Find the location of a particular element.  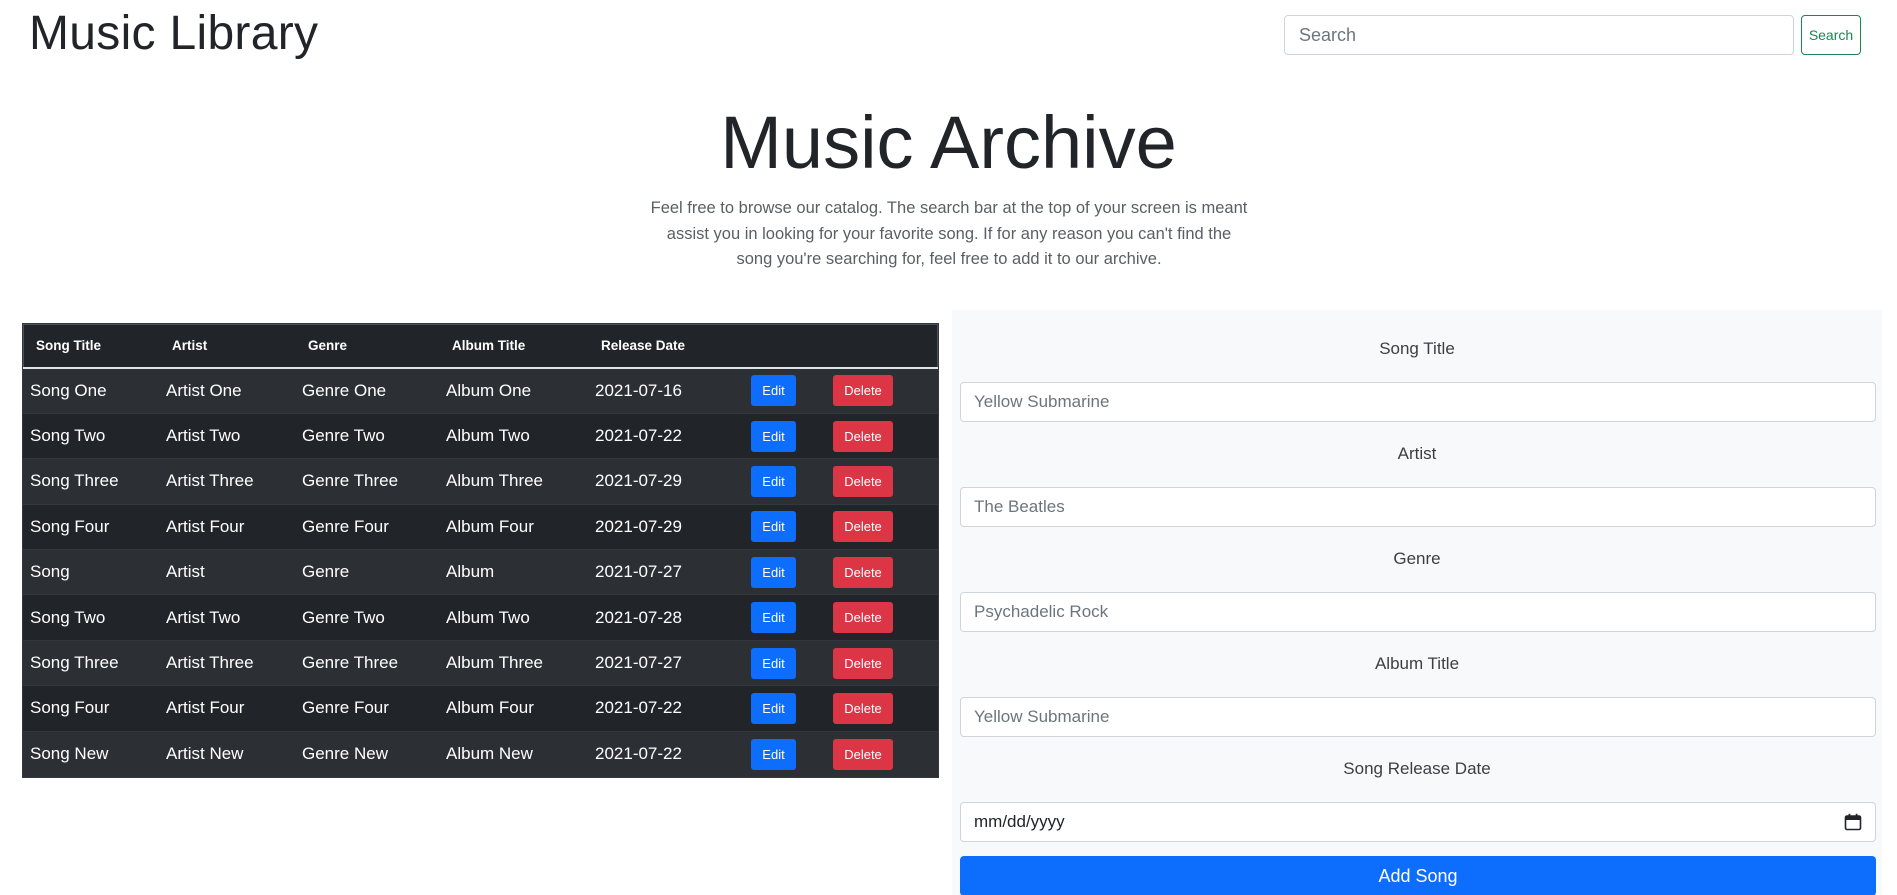

release-date-input: mm/dd/yyyy is located at coordinates (1418, 822).